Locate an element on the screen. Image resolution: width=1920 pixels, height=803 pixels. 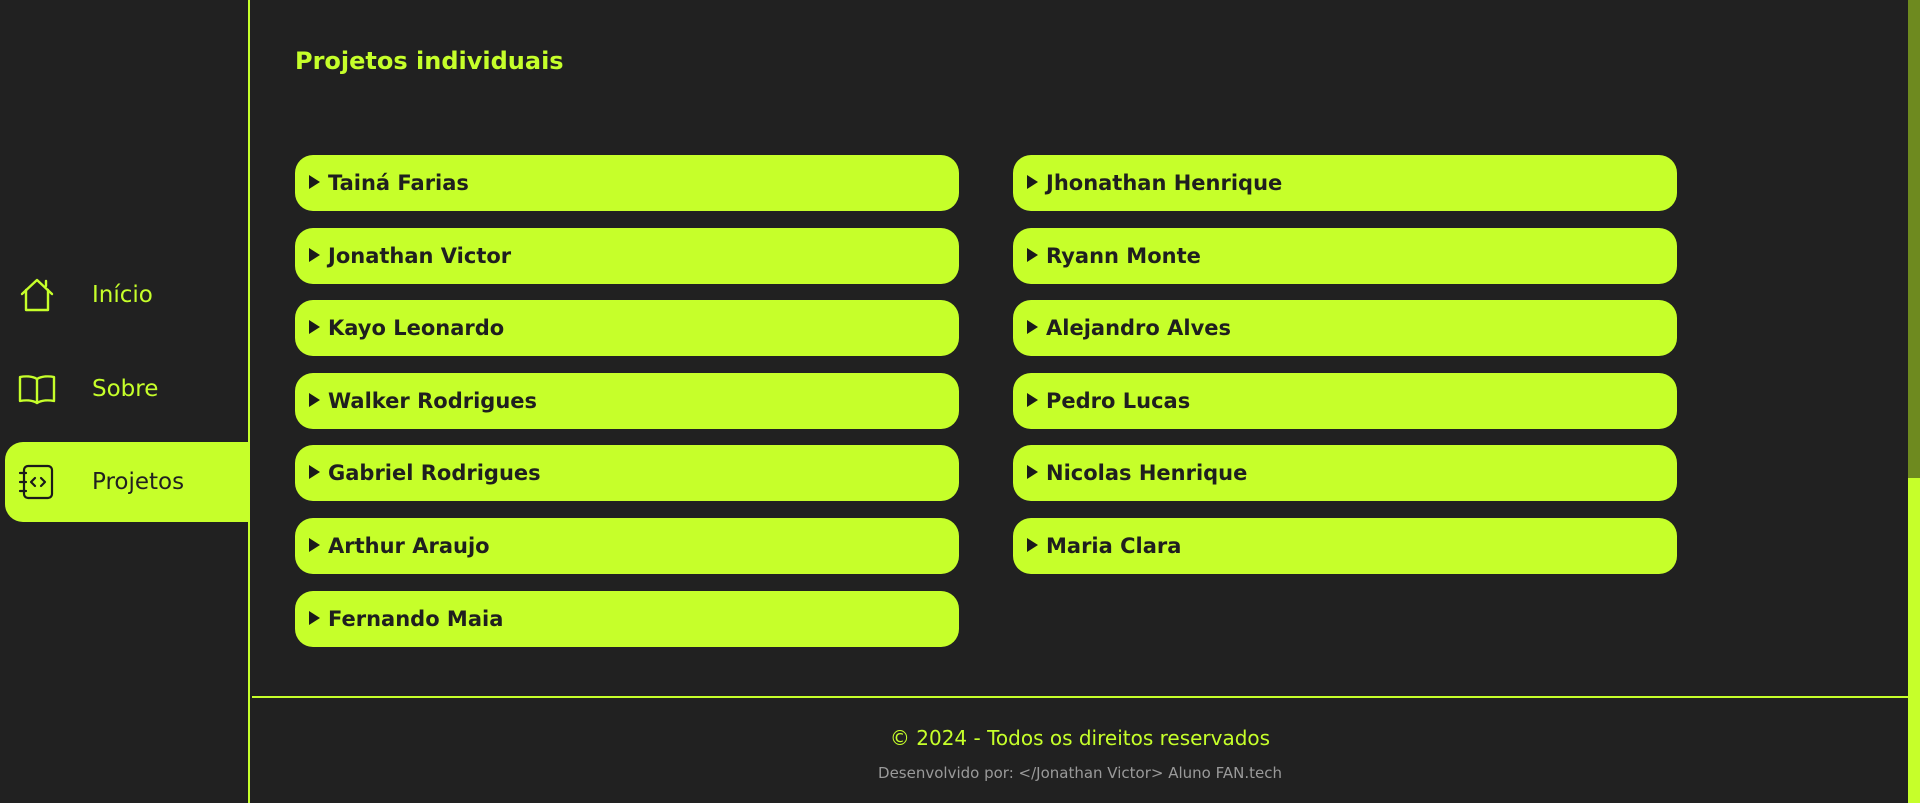
sidebar-item-label: Início is located at coordinates (122, 295).